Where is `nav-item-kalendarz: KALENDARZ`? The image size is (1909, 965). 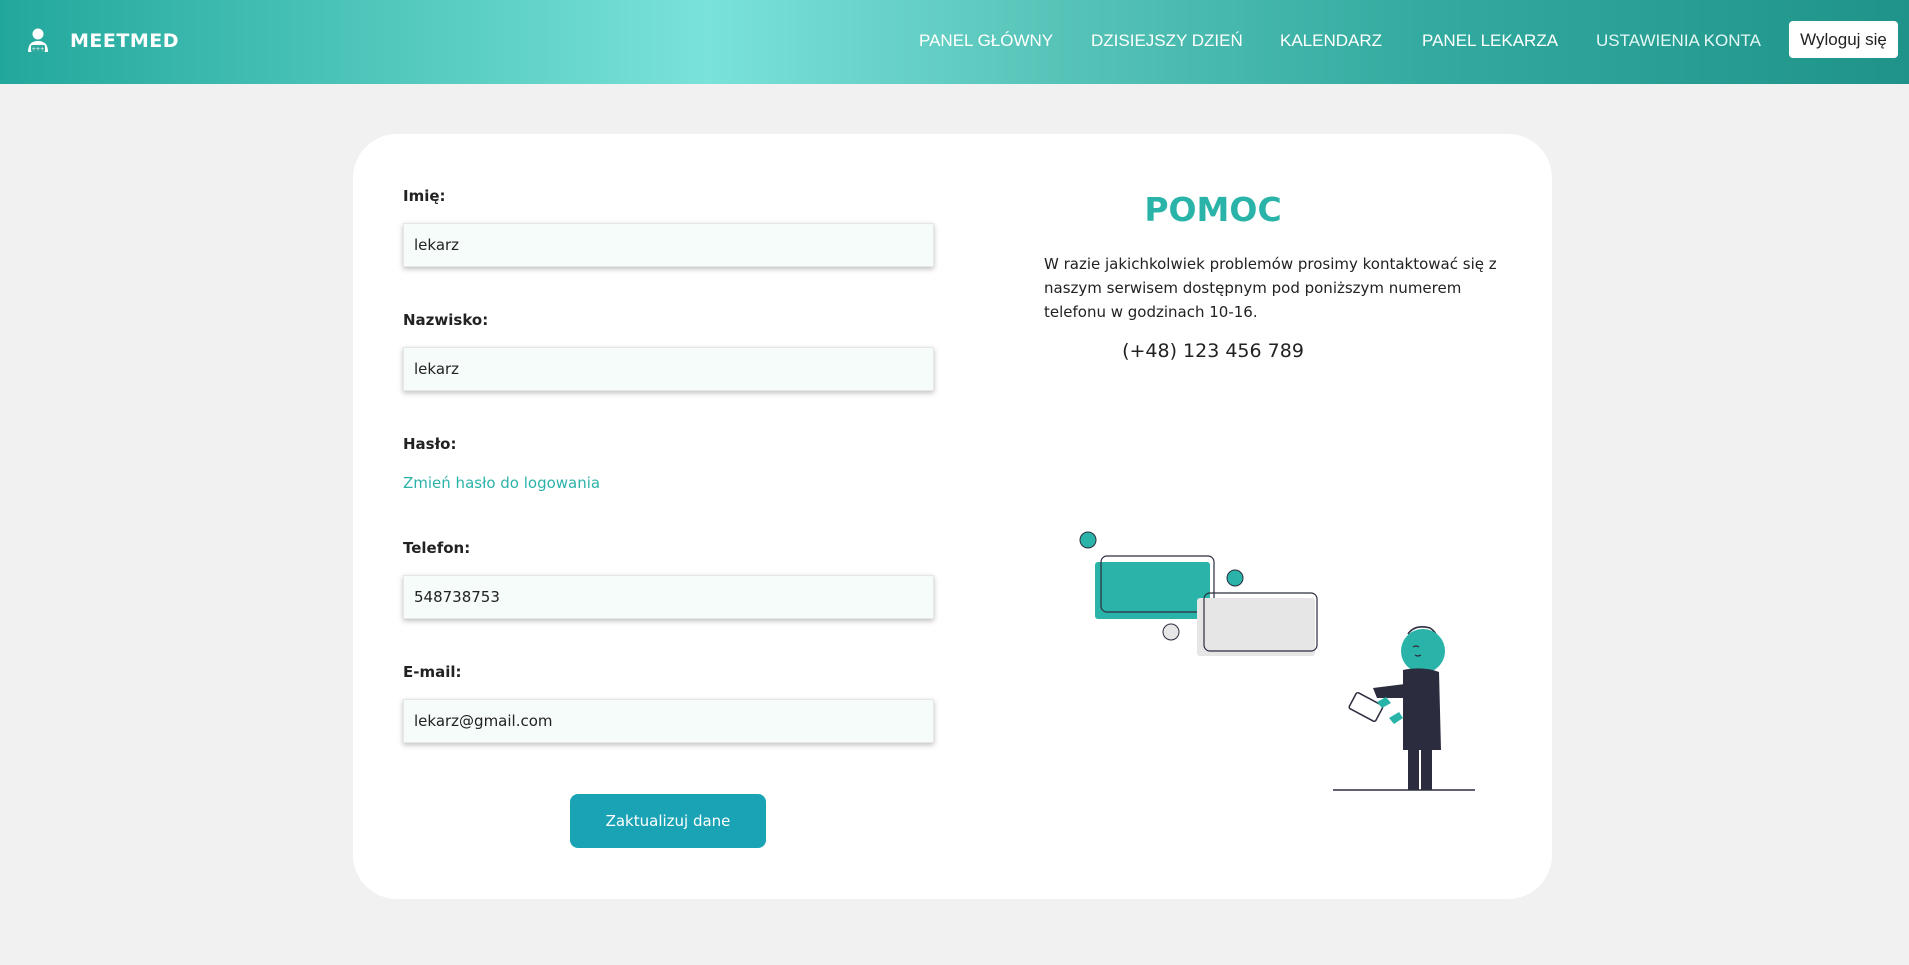 nav-item-kalendarz: KALENDARZ is located at coordinates (1331, 41).